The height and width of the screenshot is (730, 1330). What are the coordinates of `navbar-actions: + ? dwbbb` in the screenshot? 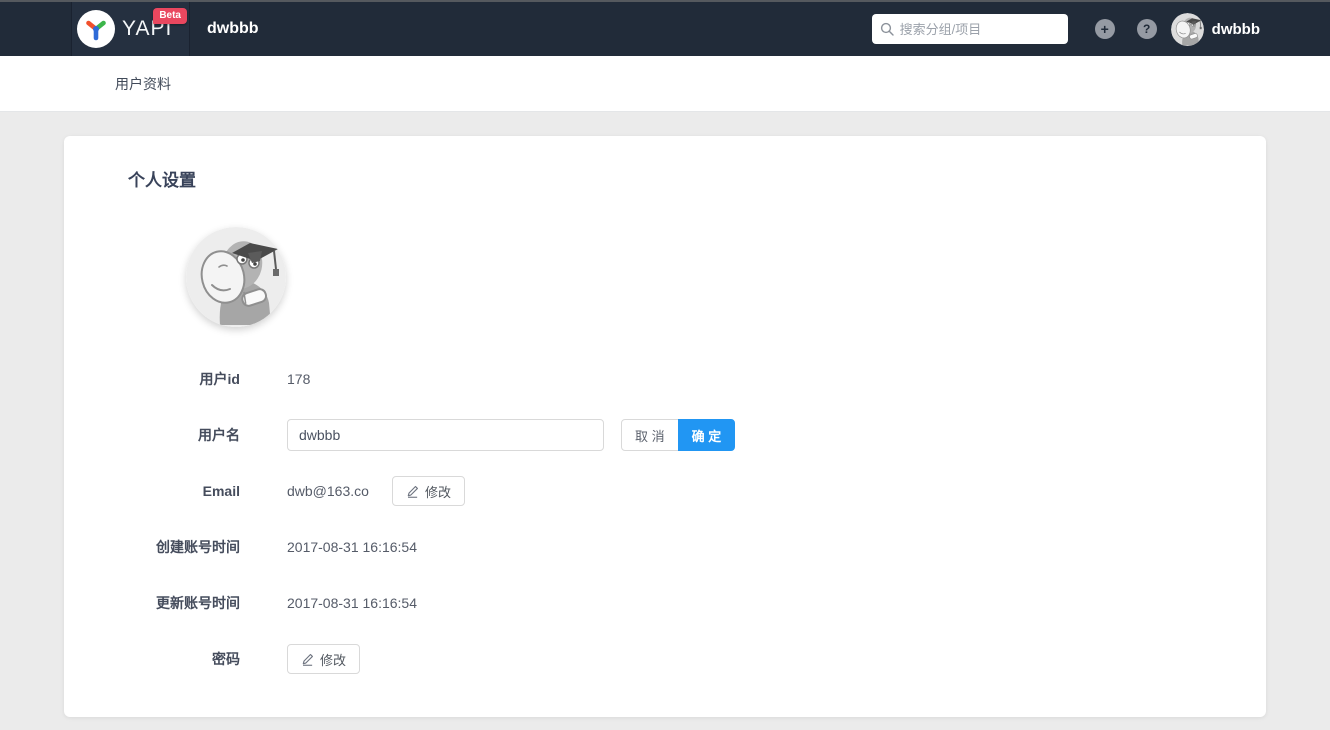 It's located at (1100, 29).